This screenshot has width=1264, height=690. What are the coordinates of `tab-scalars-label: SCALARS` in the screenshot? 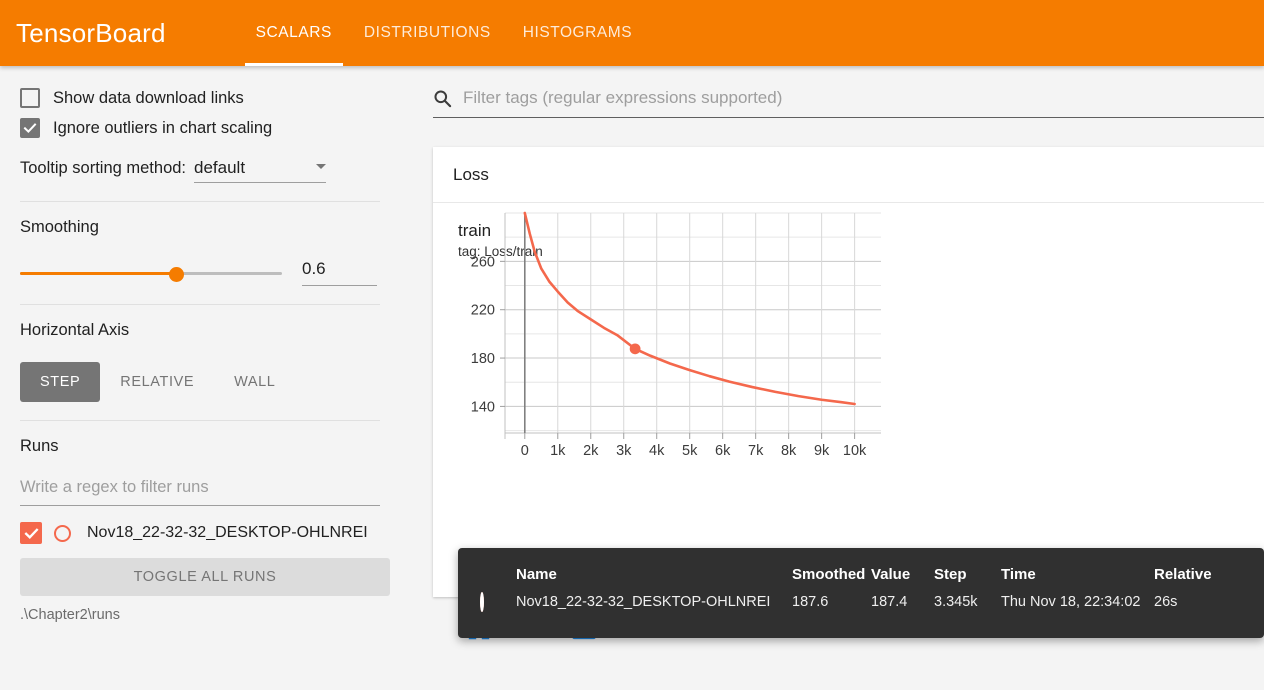 It's located at (293, 32).